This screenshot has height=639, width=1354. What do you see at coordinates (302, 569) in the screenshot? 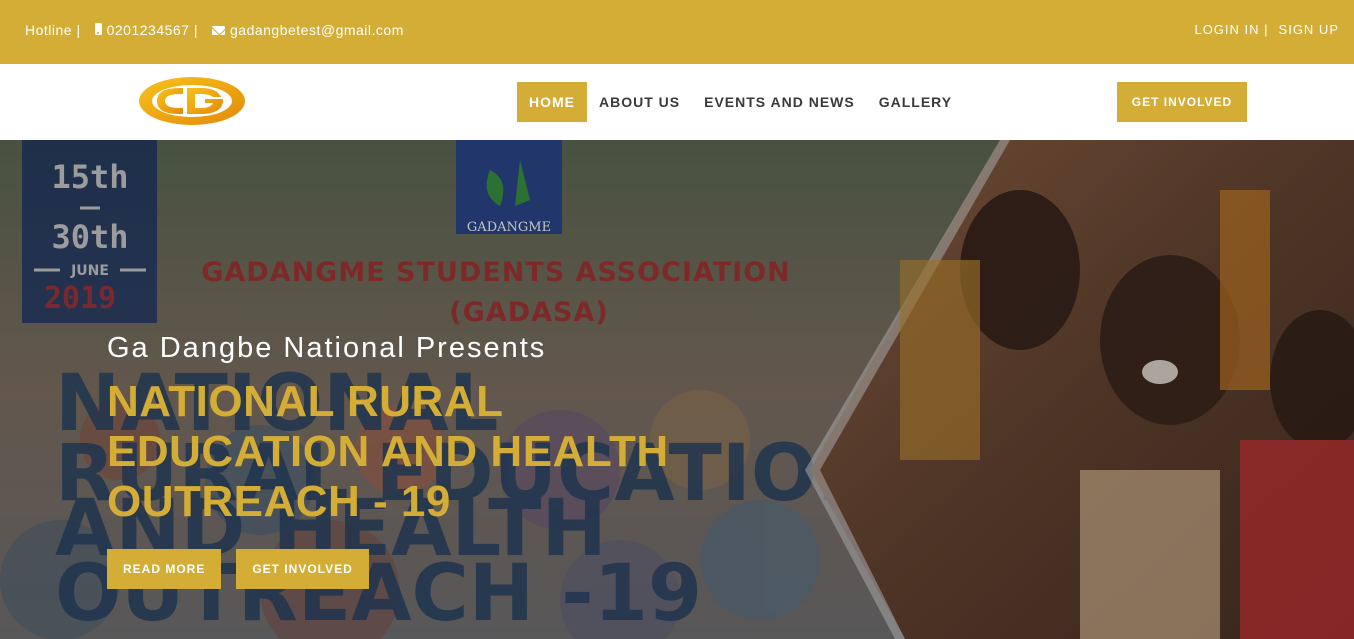
I see `hero-get-involved-button: GET INVOLVED` at bounding box center [302, 569].